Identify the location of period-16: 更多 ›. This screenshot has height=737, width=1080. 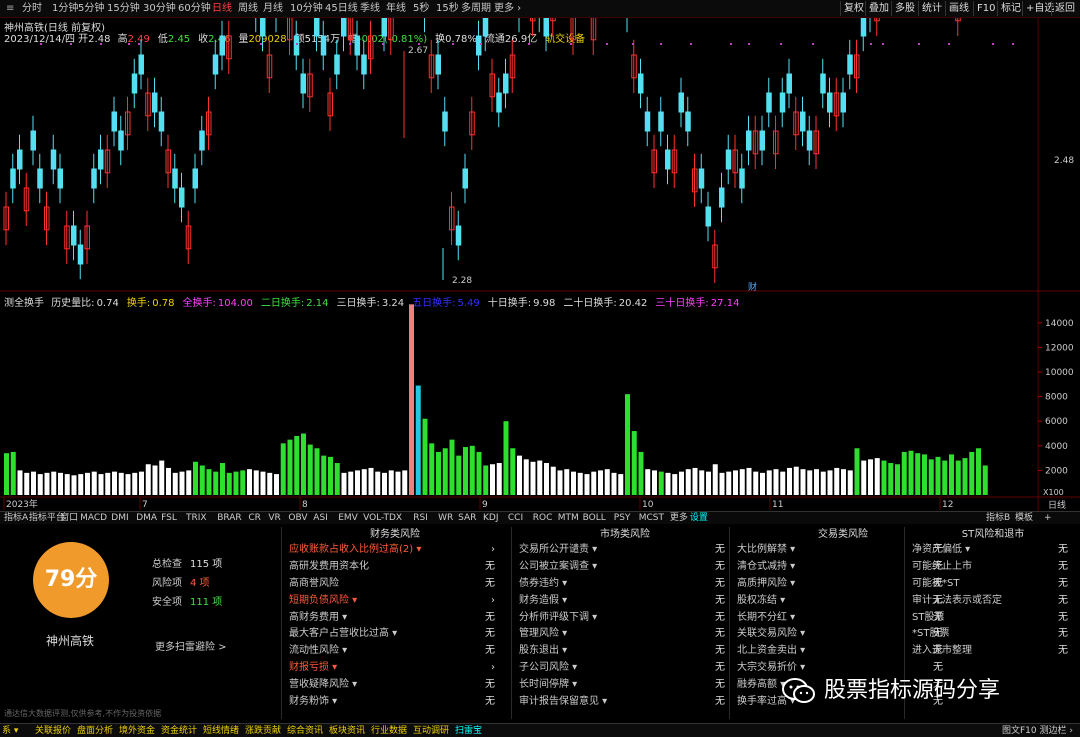
(507, 9).